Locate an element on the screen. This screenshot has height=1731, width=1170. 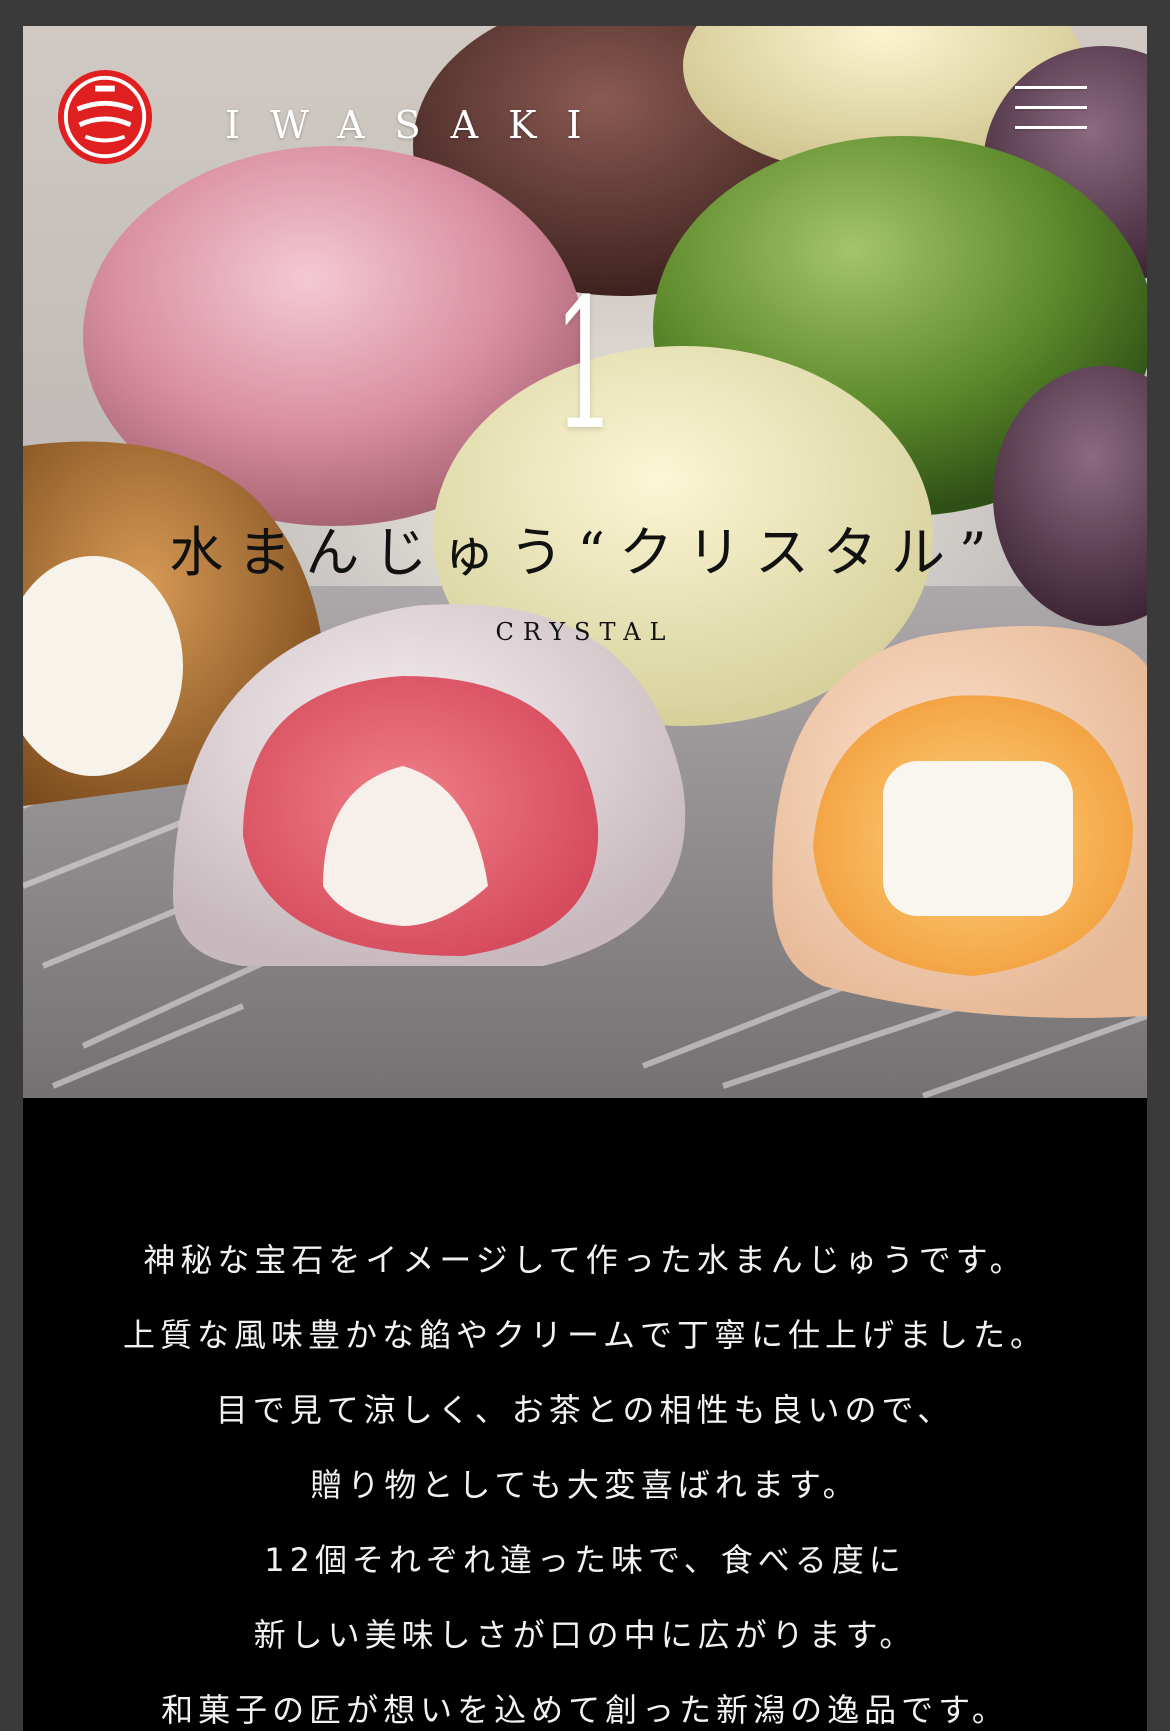
description-line: 神秘な宝石をイメージして作った水まんじゅうです。 is located at coordinates (585, 1260).